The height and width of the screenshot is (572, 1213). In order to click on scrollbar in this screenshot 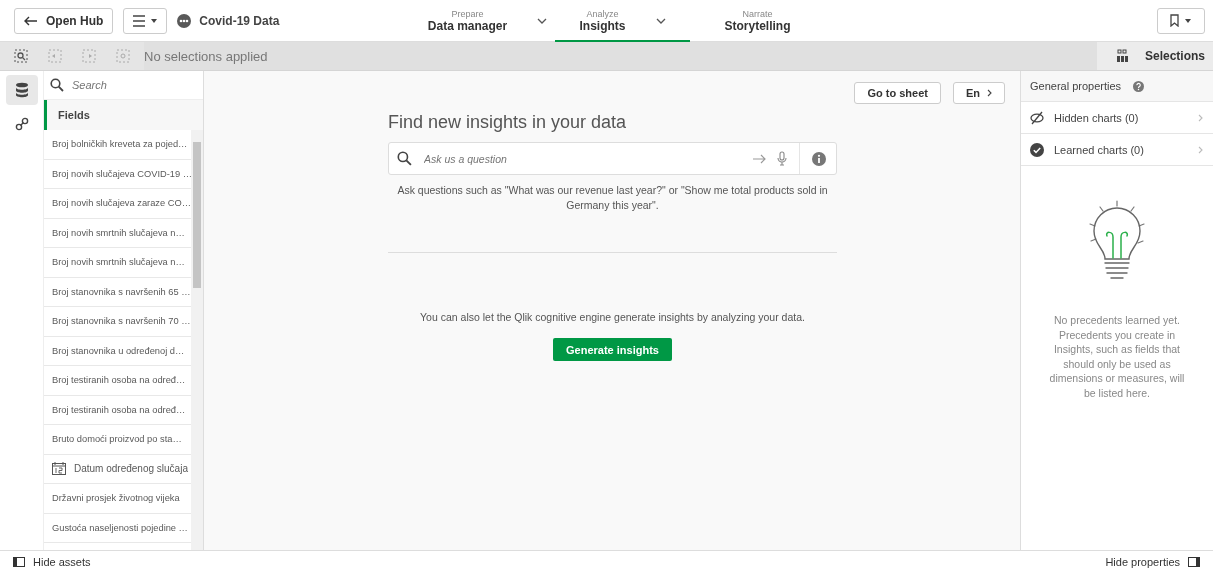, I will do `click(197, 340)`.